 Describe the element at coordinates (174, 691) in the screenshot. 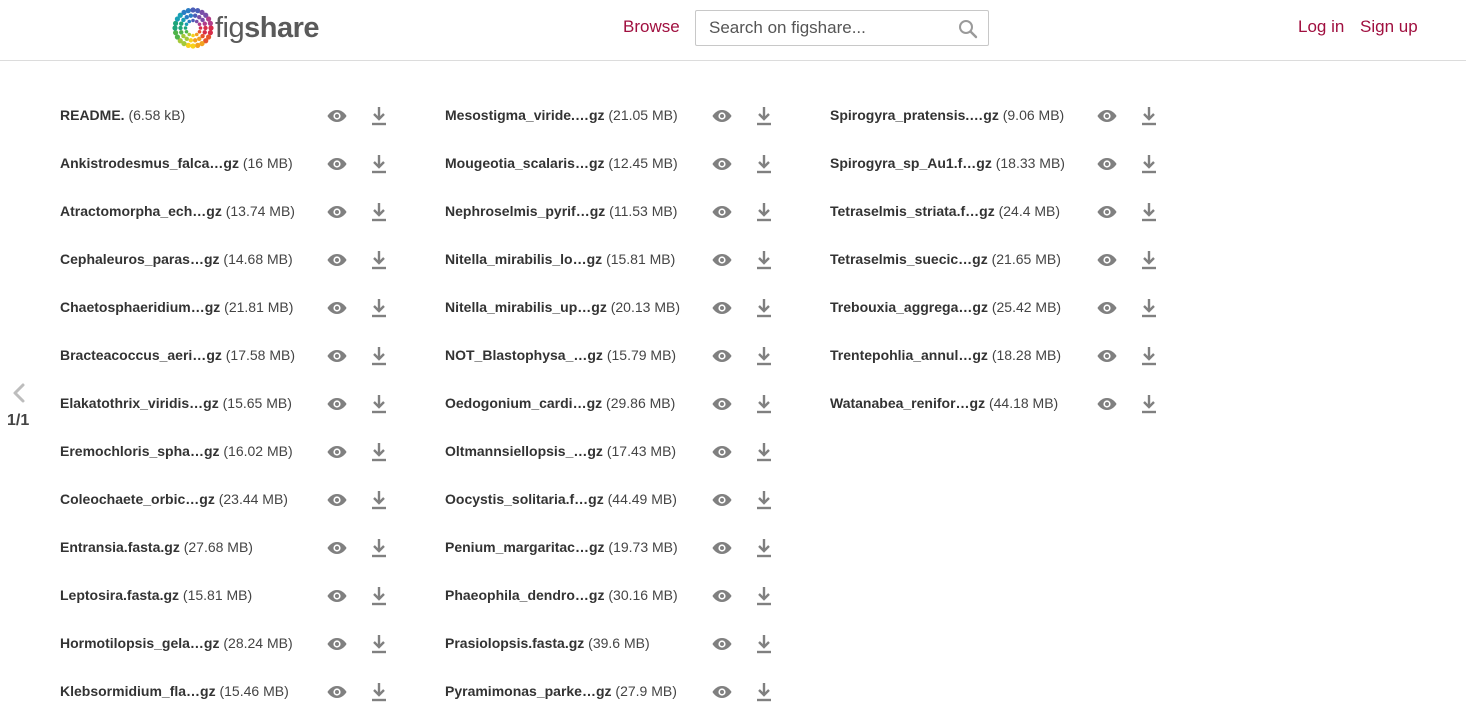

I see `file-name: Klebsormidium_fla…gz (15.46 MB)` at that location.